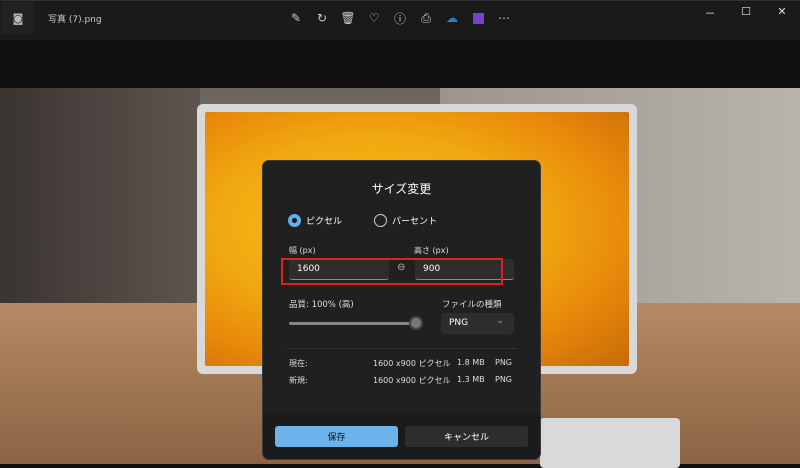 The height and width of the screenshot is (468, 800). What do you see at coordinates (374, 18) in the screenshot?
I see `heart-icon: ♡` at bounding box center [374, 18].